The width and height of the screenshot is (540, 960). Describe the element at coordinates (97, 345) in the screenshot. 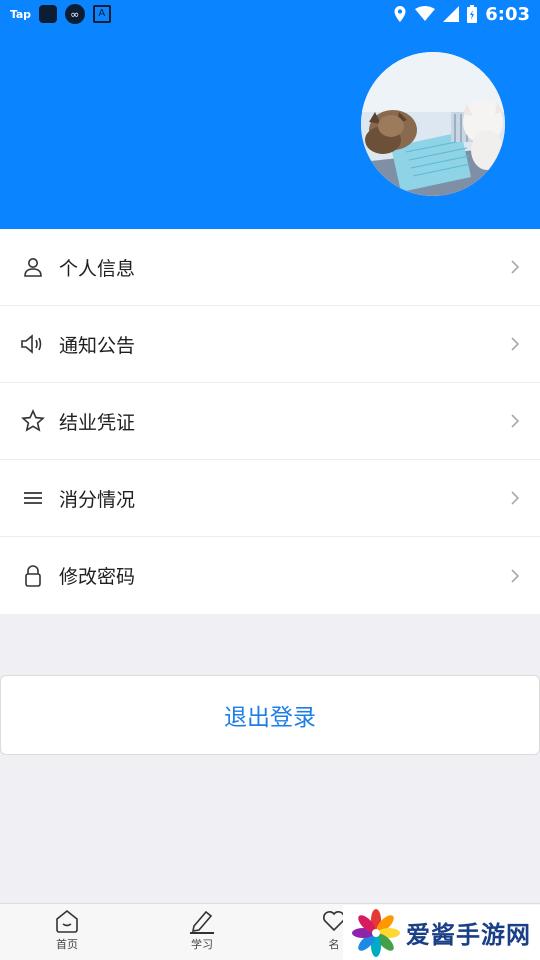

I see `menu-item-label: 通知公告` at that location.